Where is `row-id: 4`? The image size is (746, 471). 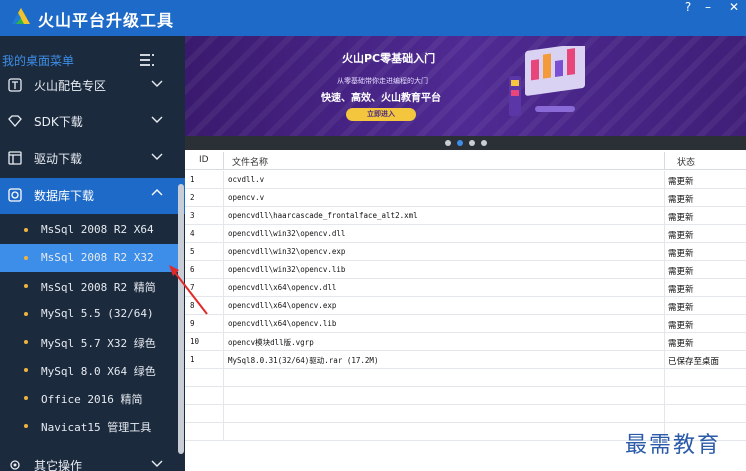
row-id: 4 is located at coordinates (192, 233).